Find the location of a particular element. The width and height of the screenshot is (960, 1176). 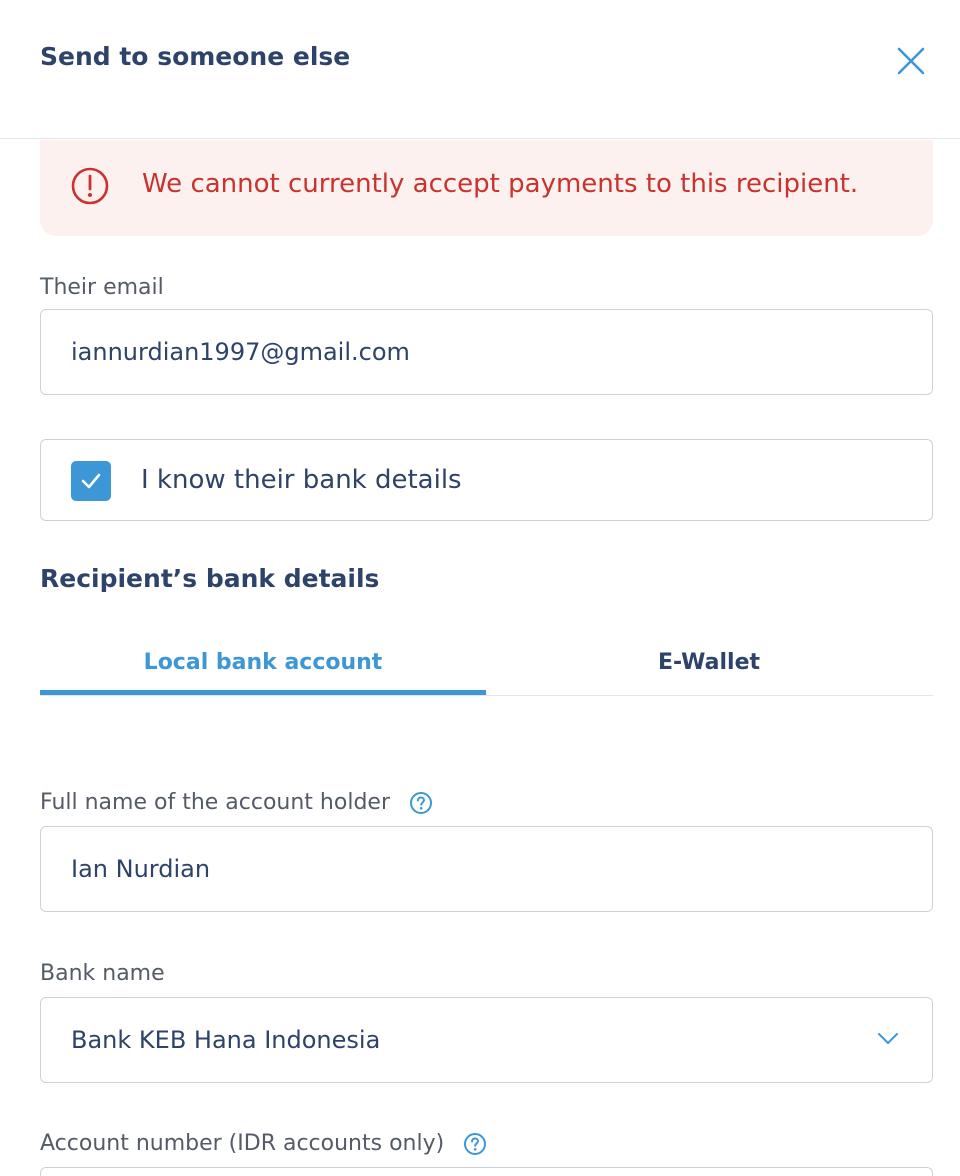

account-number-field is located at coordinates (486, 1171).